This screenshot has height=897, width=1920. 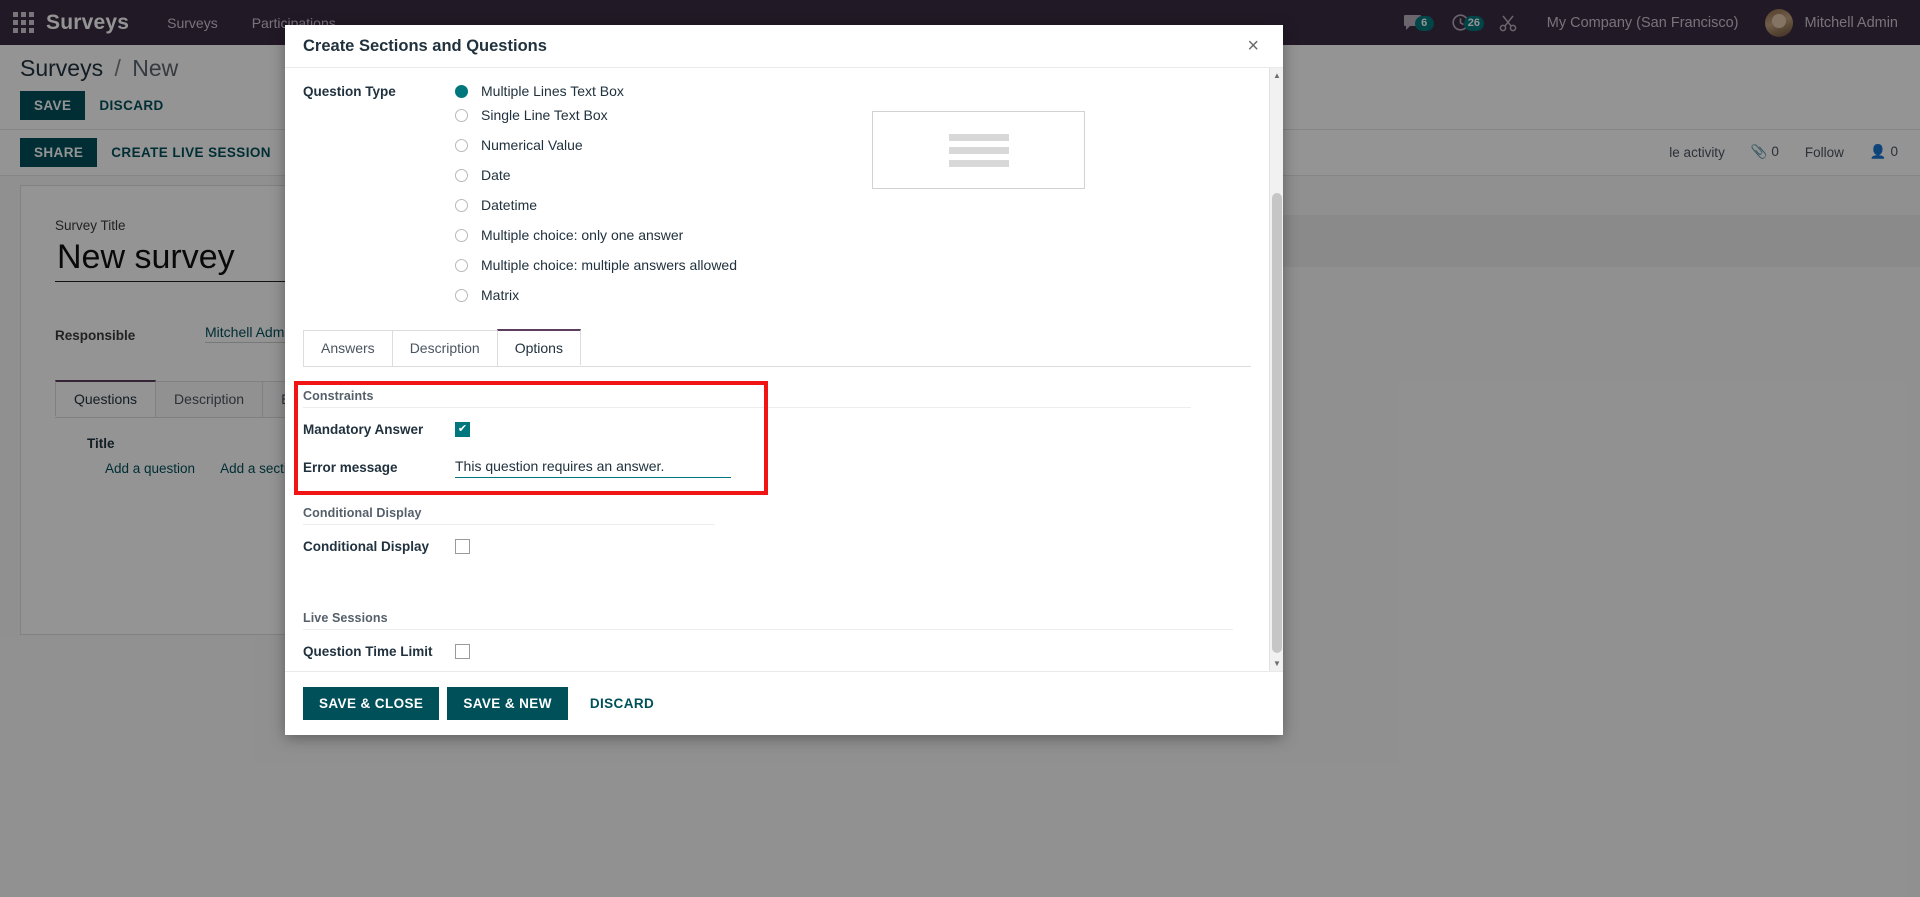 I want to click on question-type-option-multiple-choice-one: Multiple choice: only one answer, so click(x=777, y=235).